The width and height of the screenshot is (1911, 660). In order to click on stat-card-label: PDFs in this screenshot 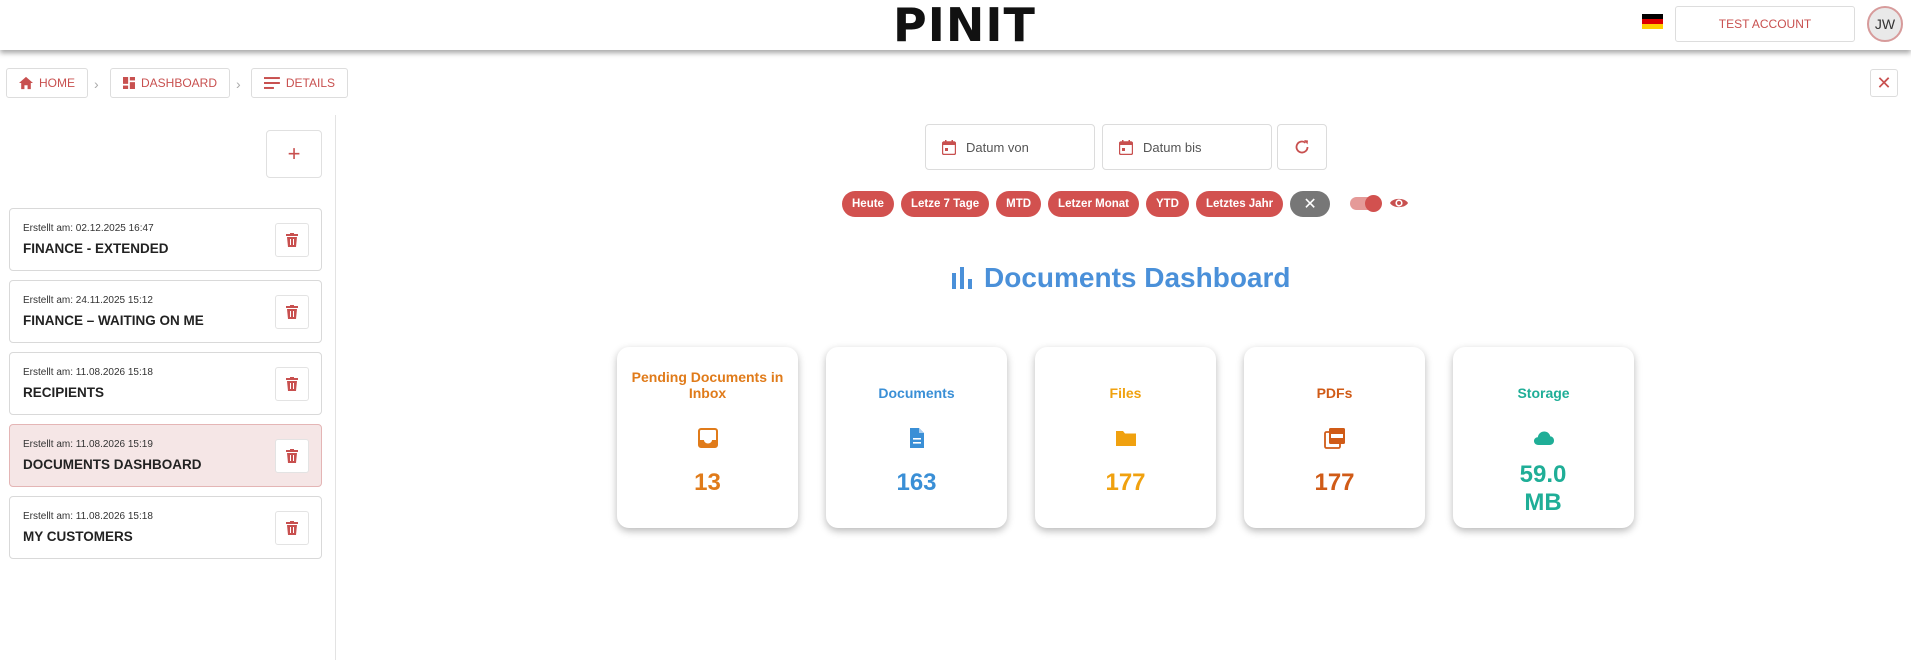, I will do `click(1334, 393)`.